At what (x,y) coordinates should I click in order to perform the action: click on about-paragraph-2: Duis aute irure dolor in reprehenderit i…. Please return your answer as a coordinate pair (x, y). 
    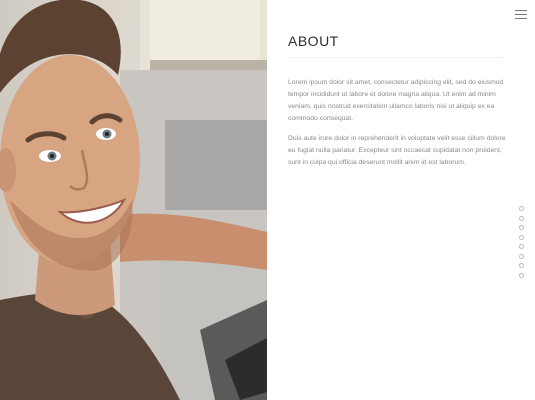
    Looking at the image, I should click on (397, 150).